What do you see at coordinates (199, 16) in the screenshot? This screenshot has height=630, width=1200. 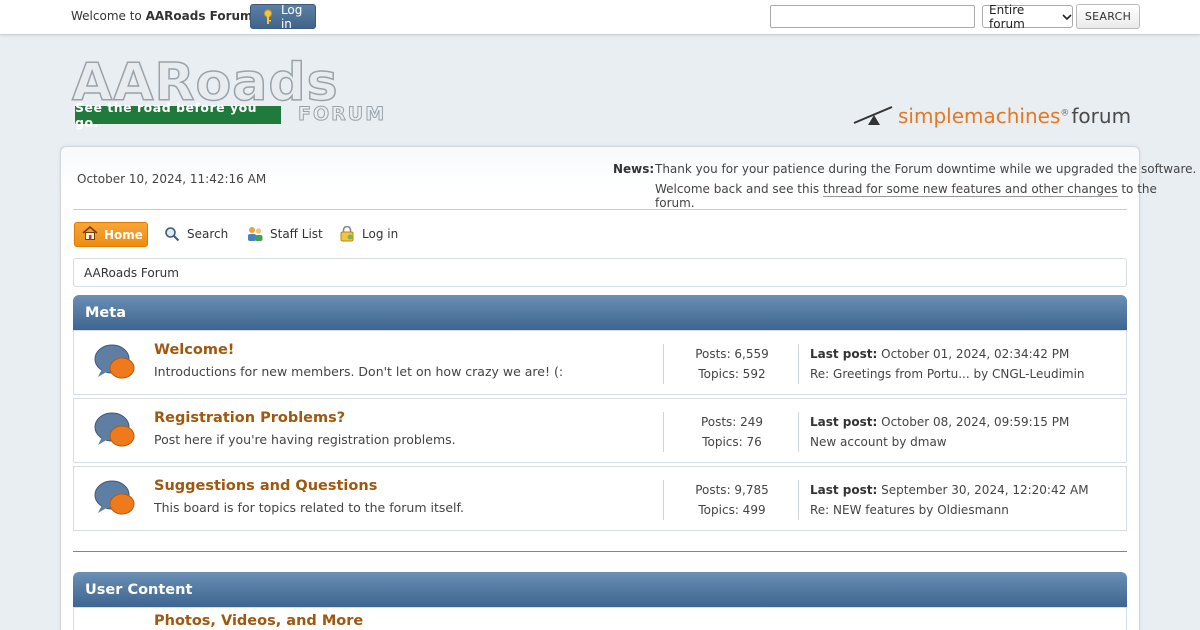 I see `welcome-site-name: AARoads Forum` at bounding box center [199, 16].